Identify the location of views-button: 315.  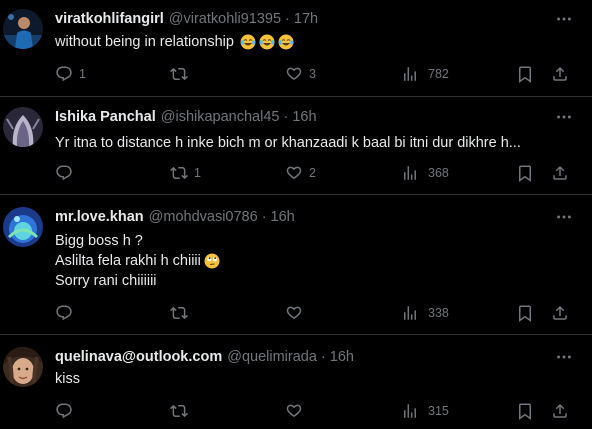
(425, 411).